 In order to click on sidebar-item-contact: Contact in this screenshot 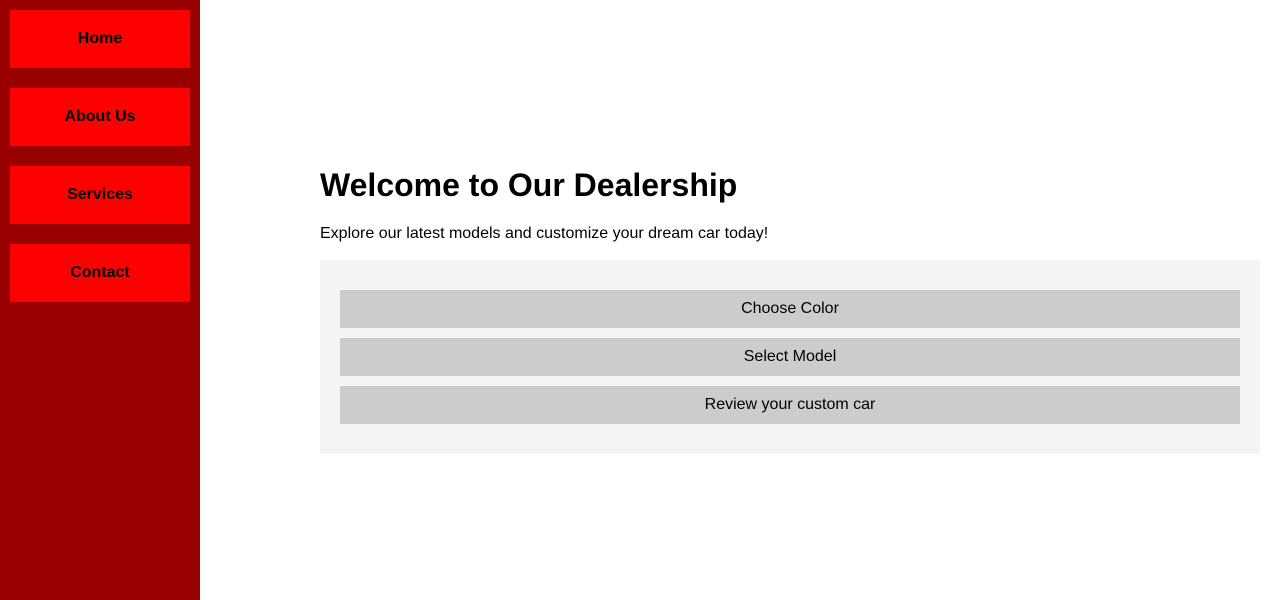, I will do `click(100, 273)`.